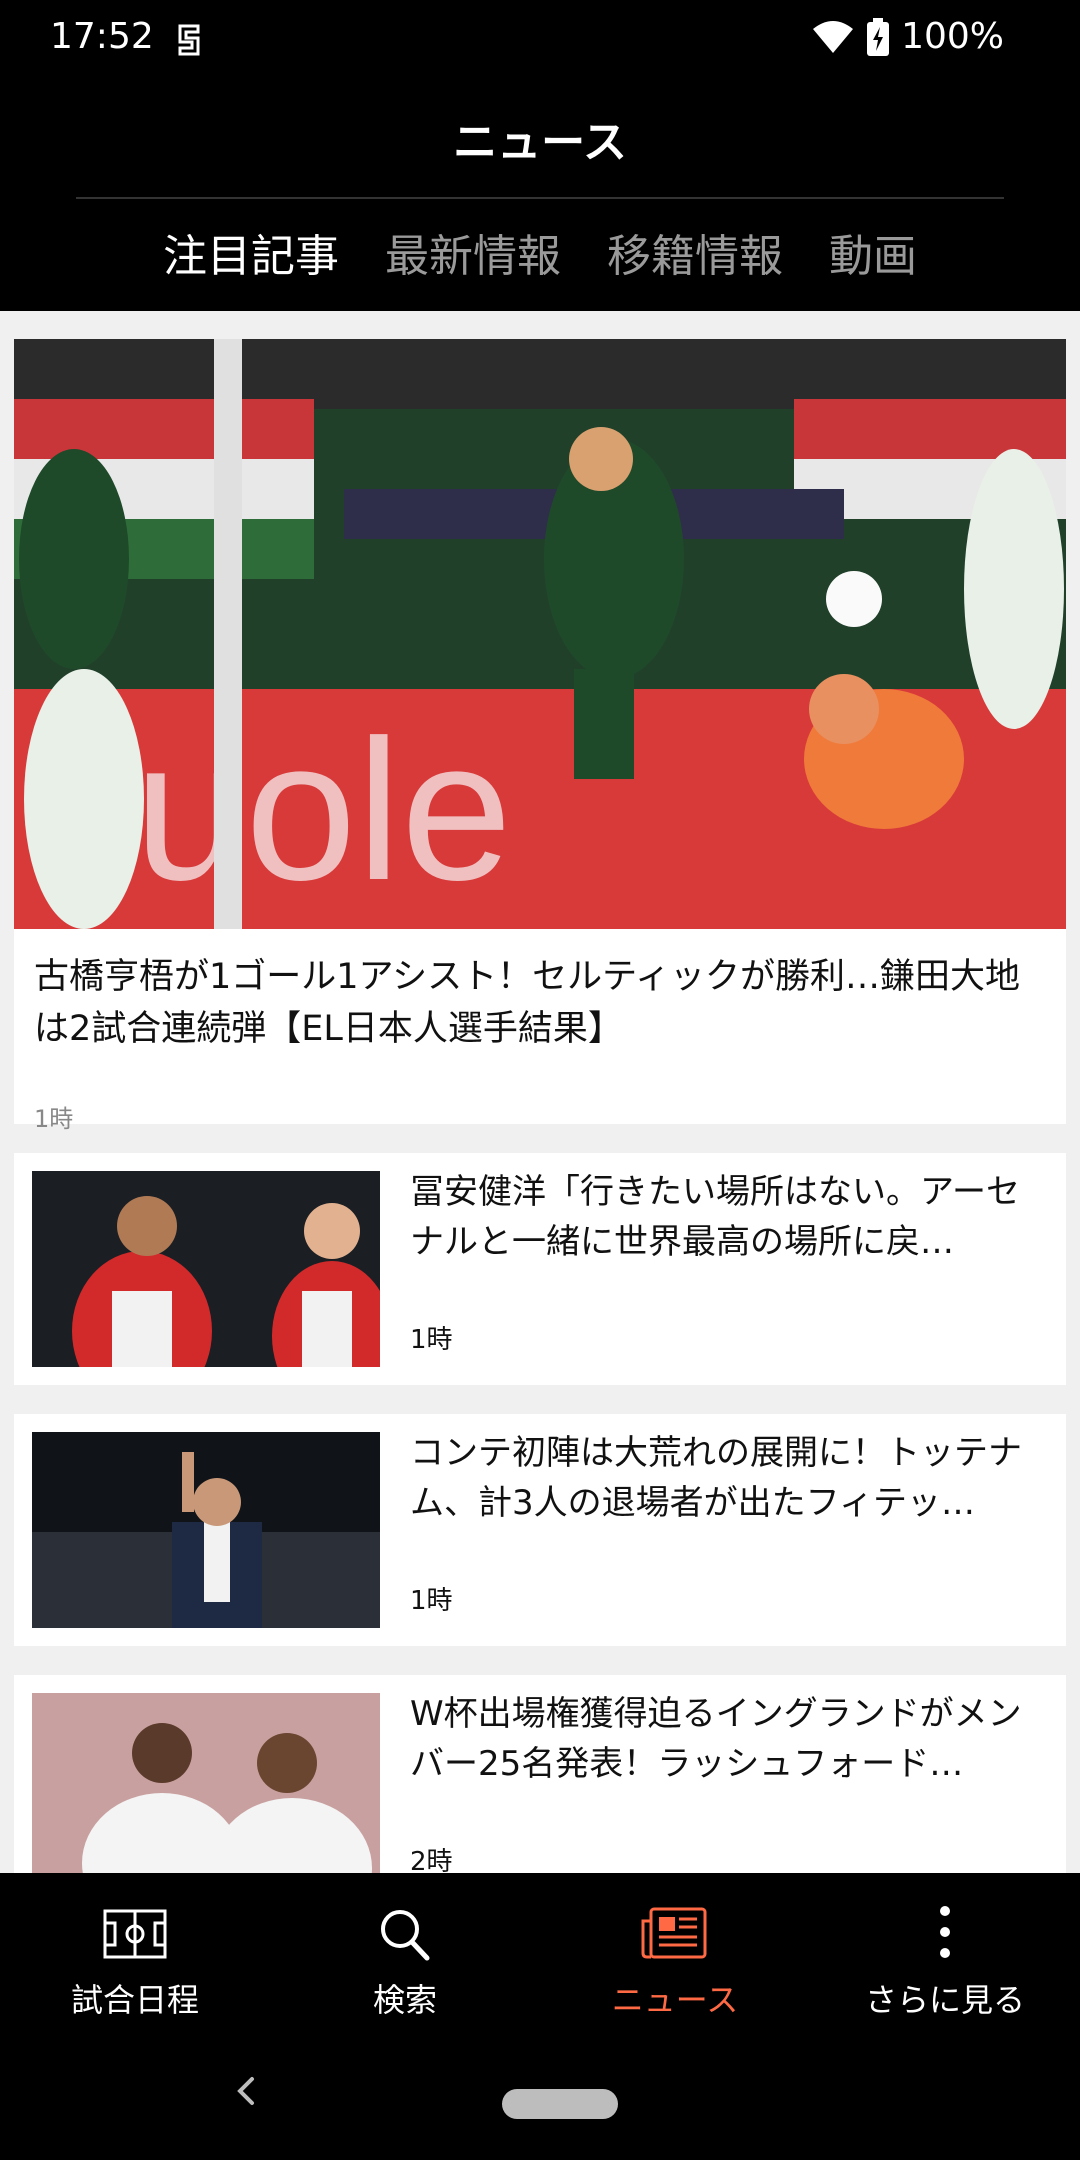  What do you see at coordinates (695, 252) in the screenshot?
I see `tab-transfers: 移籍情報` at bounding box center [695, 252].